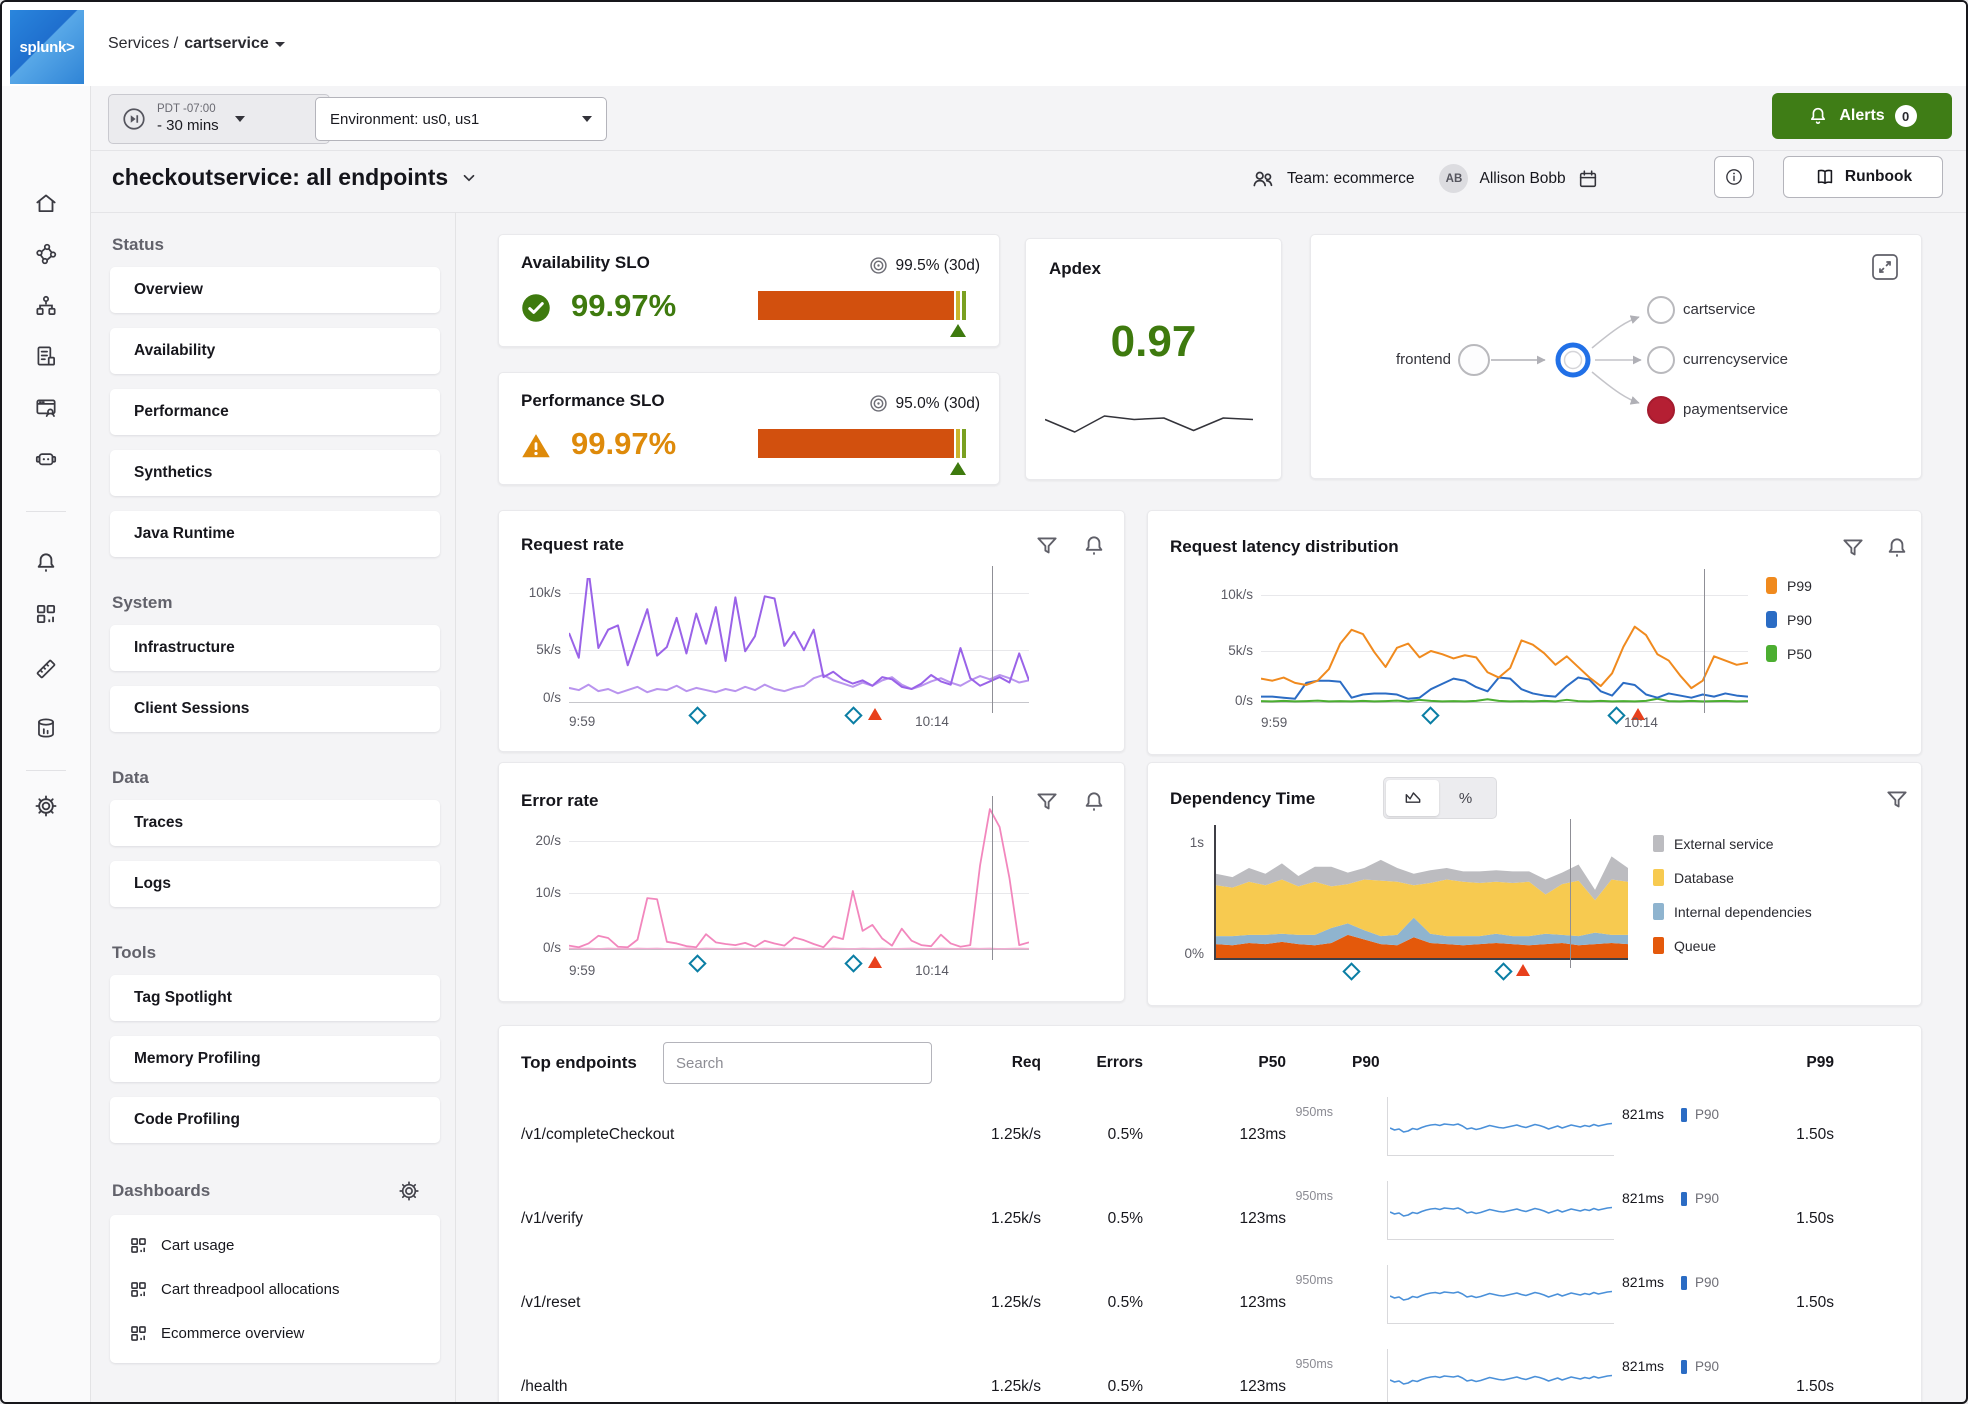  What do you see at coordinates (275, 473) in the screenshot?
I see `sidebar-item-synthetics: Synthetics` at bounding box center [275, 473].